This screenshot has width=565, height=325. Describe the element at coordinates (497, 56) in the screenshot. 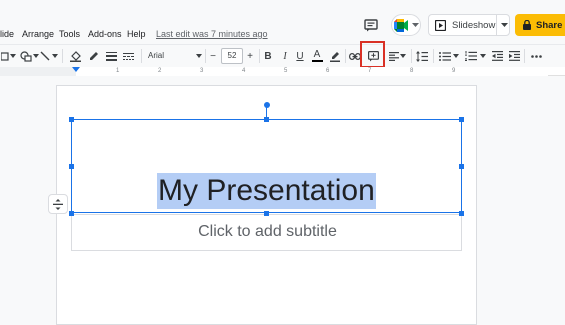

I see `decrease-indent-icon` at that location.